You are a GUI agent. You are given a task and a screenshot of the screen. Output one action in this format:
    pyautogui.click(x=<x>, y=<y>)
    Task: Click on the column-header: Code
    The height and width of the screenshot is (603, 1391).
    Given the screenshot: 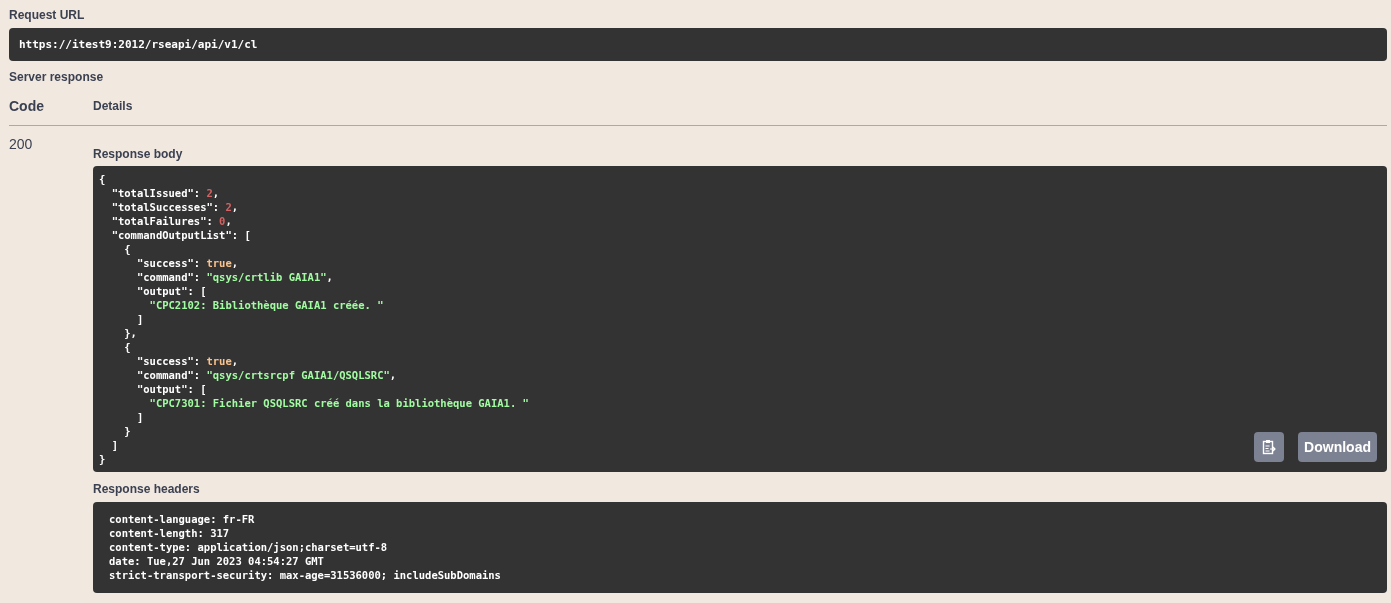 What is the action you would take?
    pyautogui.click(x=27, y=106)
    